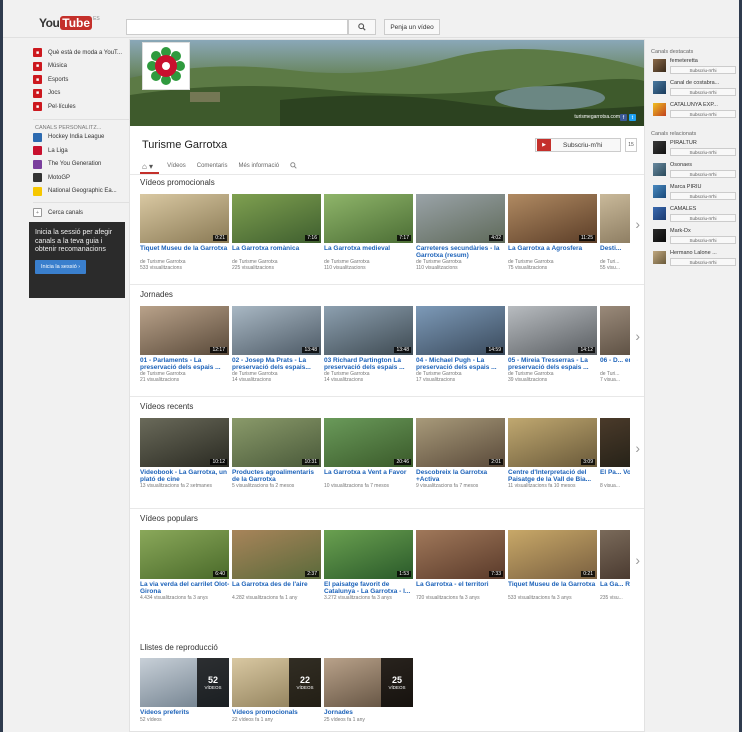 The image size is (742, 732). What do you see at coordinates (553, 252) in the screenshot?
I see `video-title-link: La Garrotxa a Agrosfera` at bounding box center [553, 252].